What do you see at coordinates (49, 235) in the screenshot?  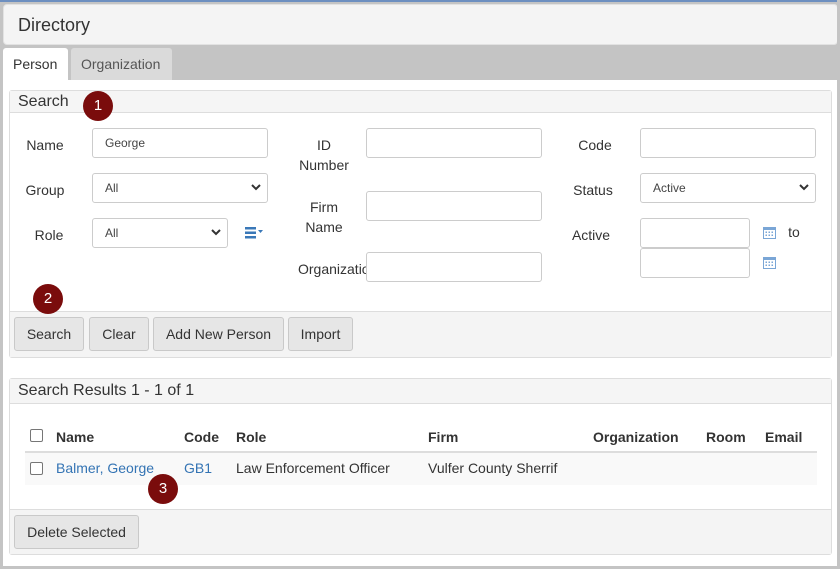 I see `role-label: Role` at bounding box center [49, 235].